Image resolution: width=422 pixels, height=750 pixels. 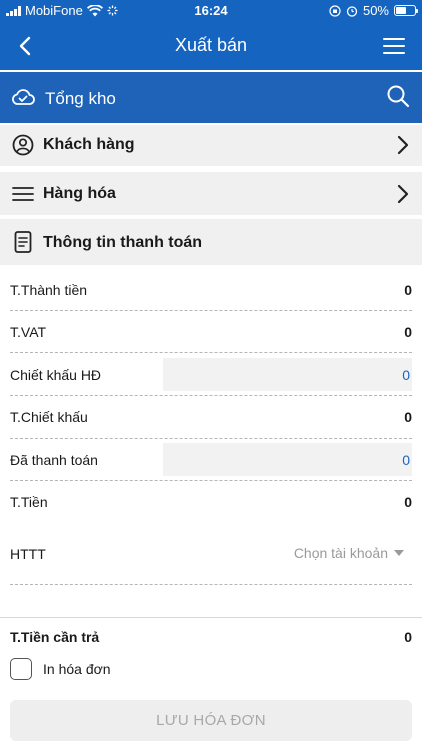 I want to click on search-icon, so click(x=398, y=96).